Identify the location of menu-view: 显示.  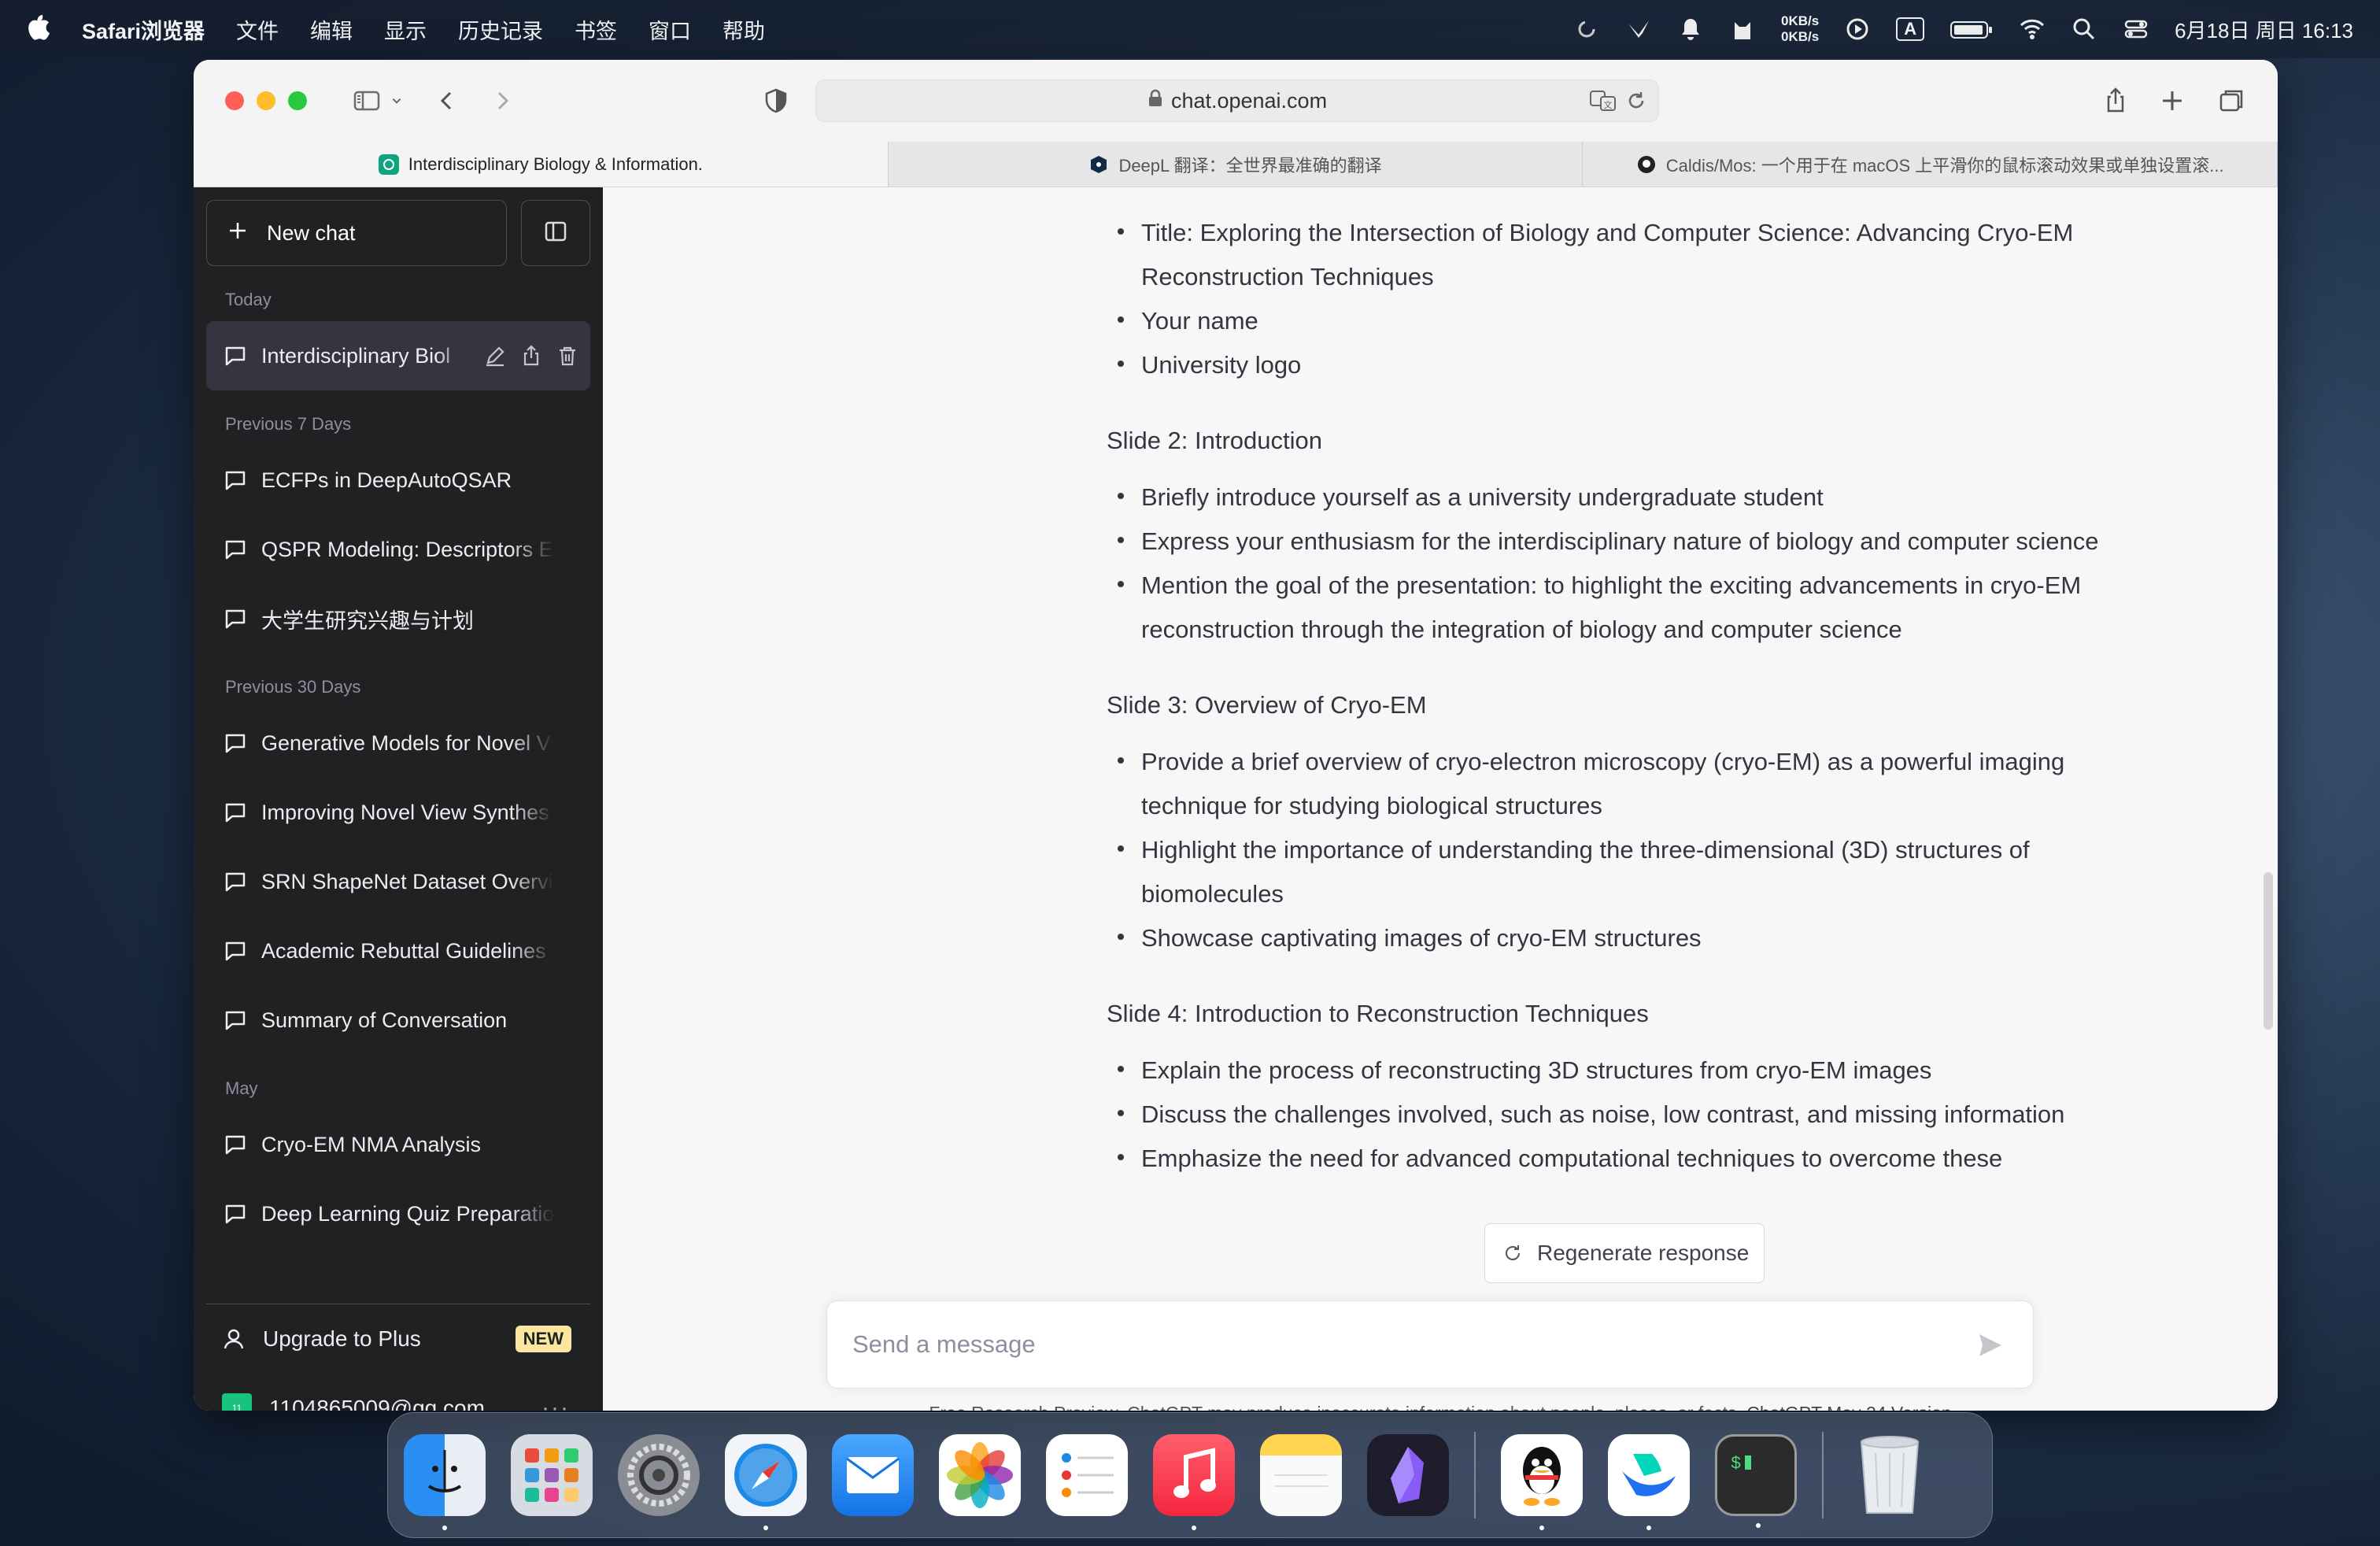
(406, 29).